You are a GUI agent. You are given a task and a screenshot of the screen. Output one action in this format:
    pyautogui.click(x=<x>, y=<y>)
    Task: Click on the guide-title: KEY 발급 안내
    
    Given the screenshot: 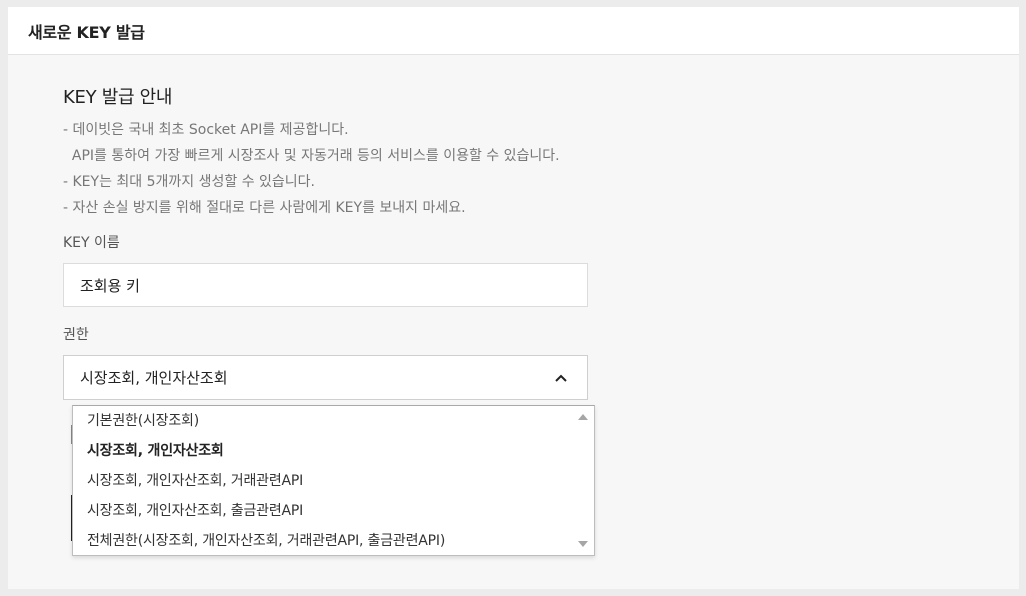 What is the action you would take?
    pyautogui.click(x=118, y=97)
    